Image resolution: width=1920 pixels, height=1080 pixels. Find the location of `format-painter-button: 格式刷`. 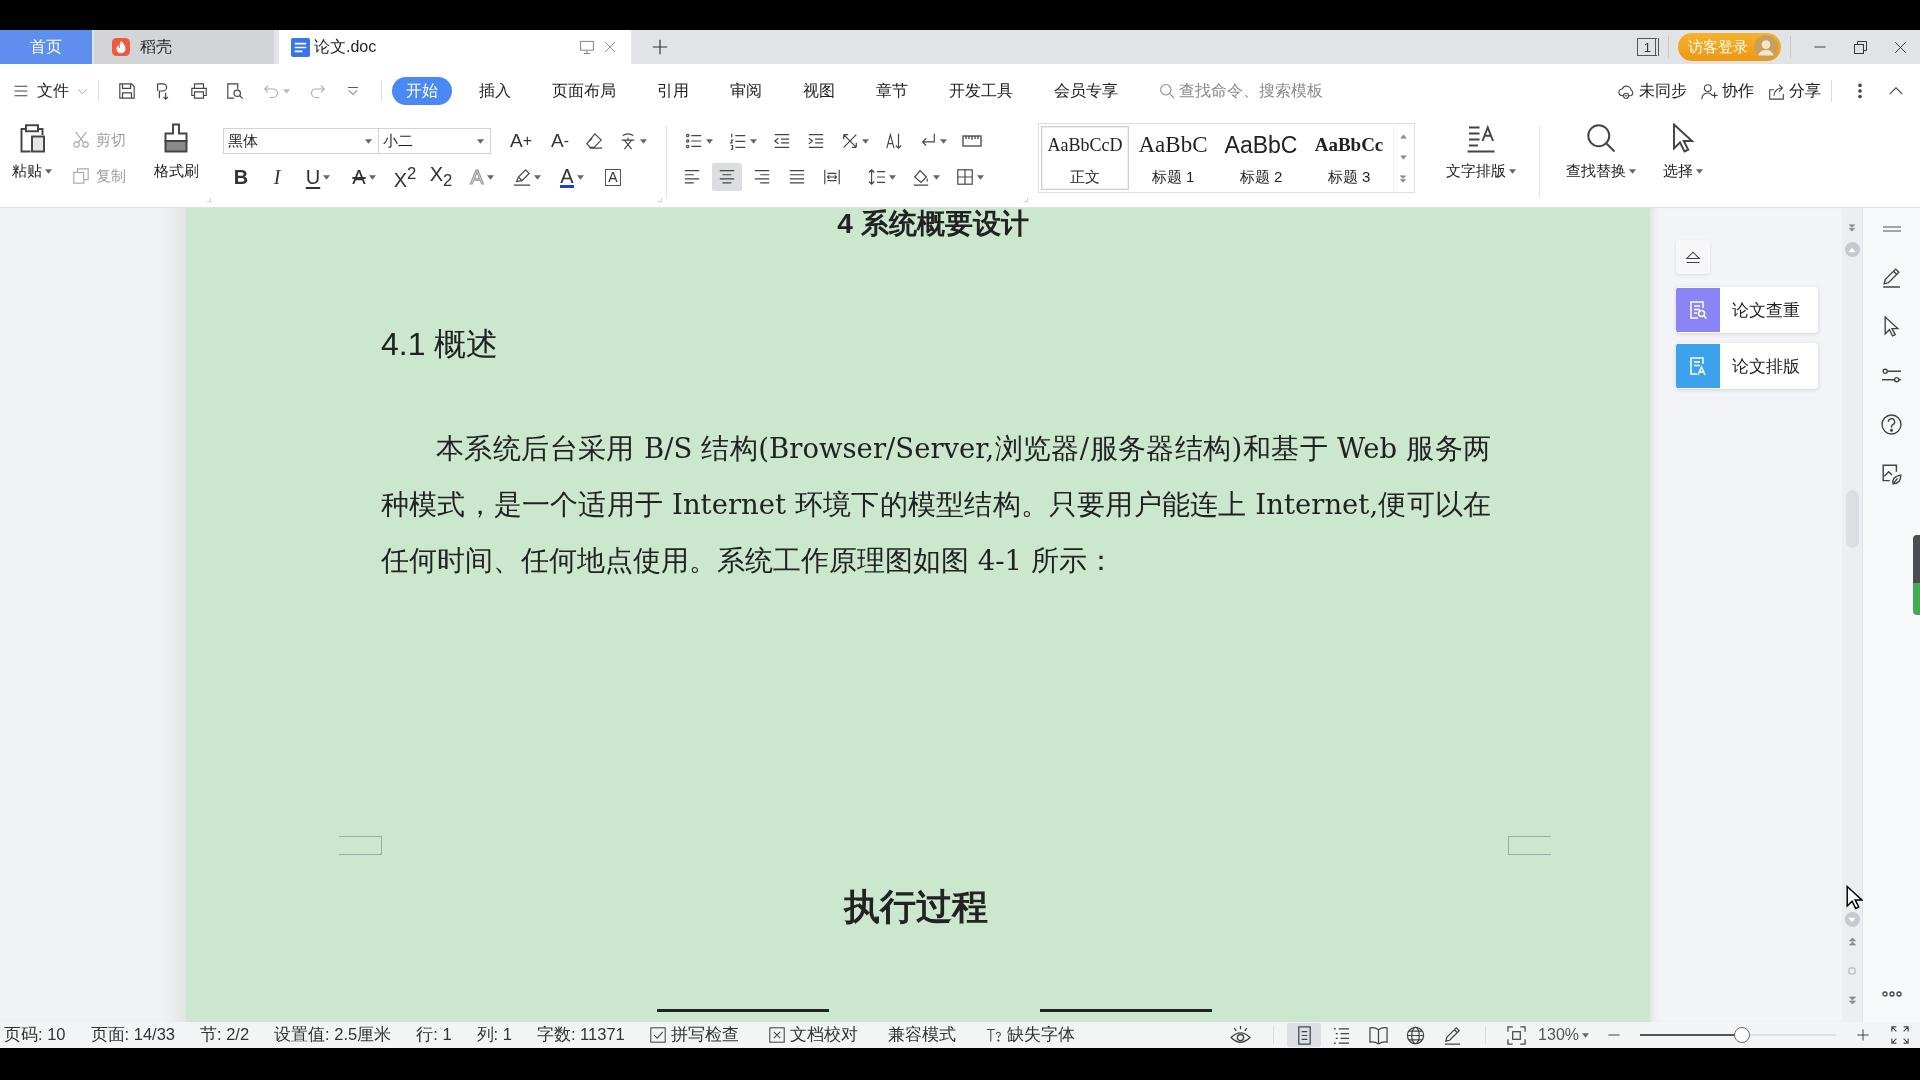

format-painter-button: 格式刷 is located at coordinates (176, 149).